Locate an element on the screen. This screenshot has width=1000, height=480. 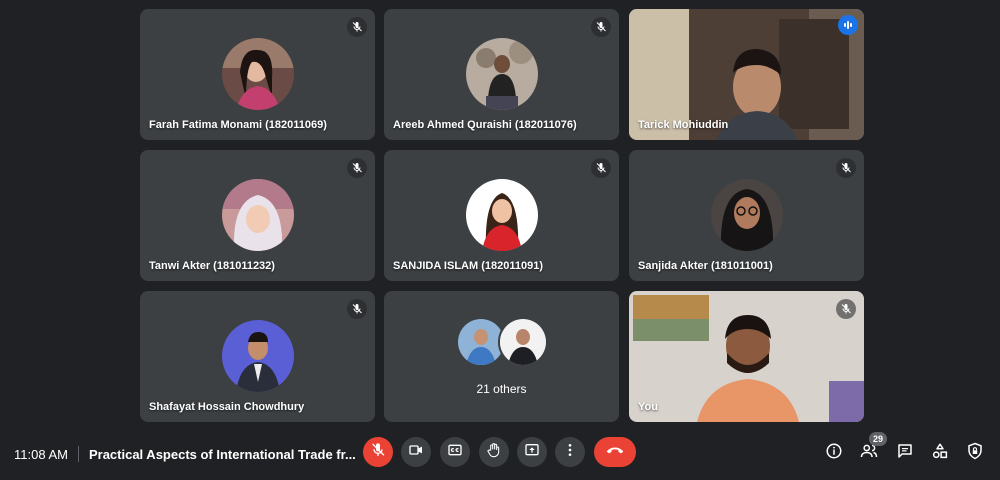
hang-up-icon is located at coordinates (615, 452).